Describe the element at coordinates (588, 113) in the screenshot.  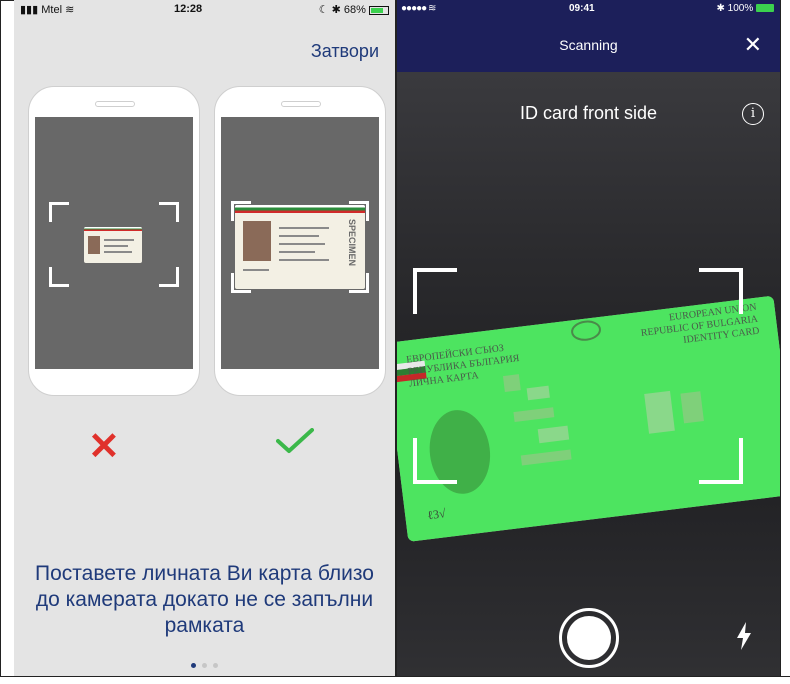
I see `card-side-label: ID card front side` at that location.